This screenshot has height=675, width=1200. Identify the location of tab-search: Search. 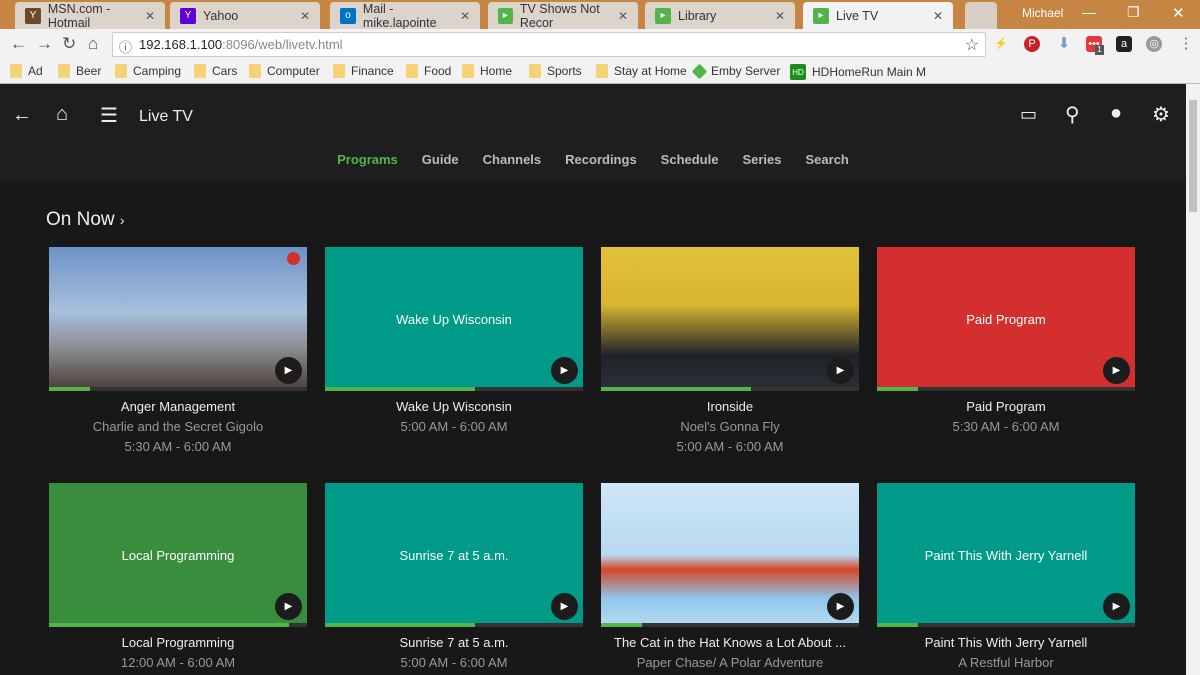
(827, 159).